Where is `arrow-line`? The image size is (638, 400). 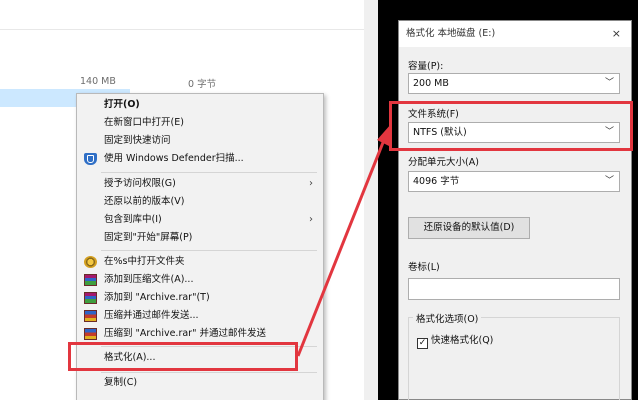 arrow-line is located at coordinates (341, 248).